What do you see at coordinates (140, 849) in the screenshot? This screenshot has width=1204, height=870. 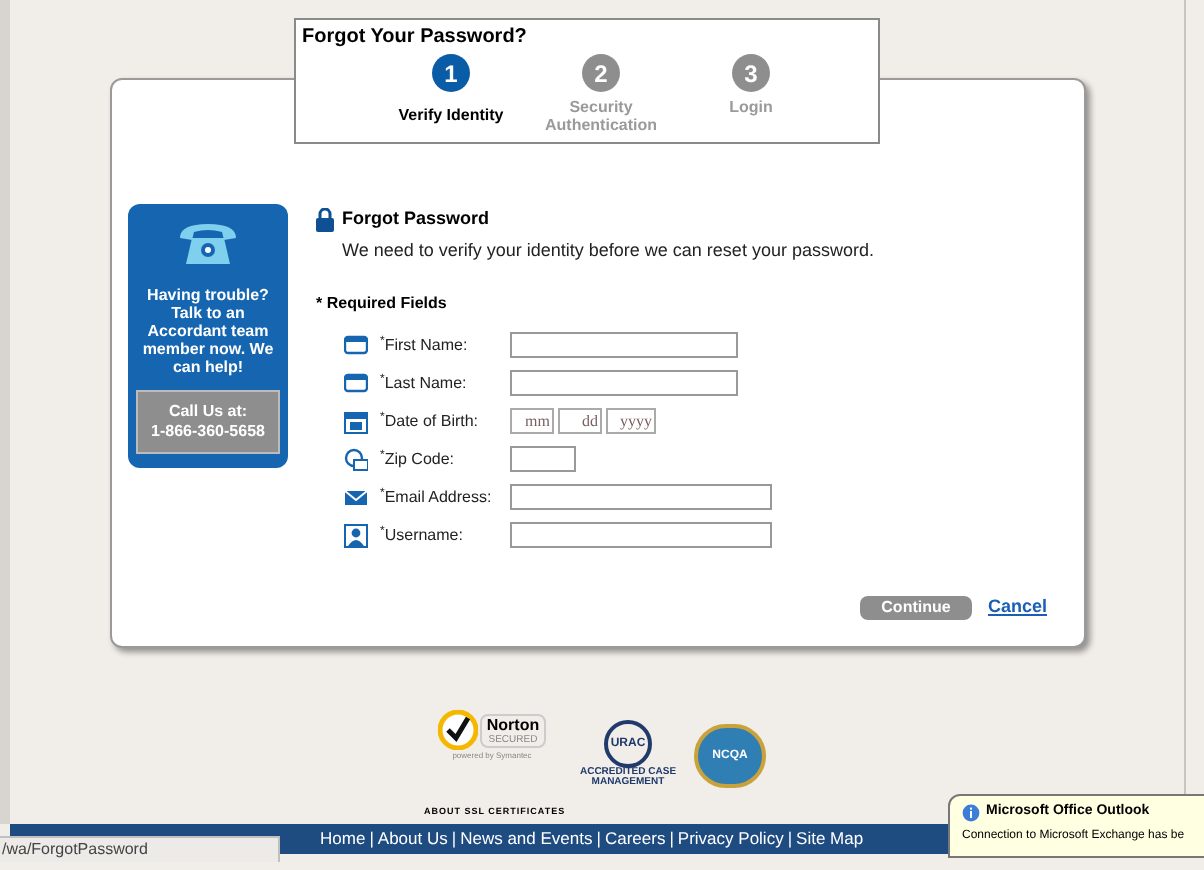 I see `status-bar-url: /wa/ForgotPassword` at bounding box center [140, 849].